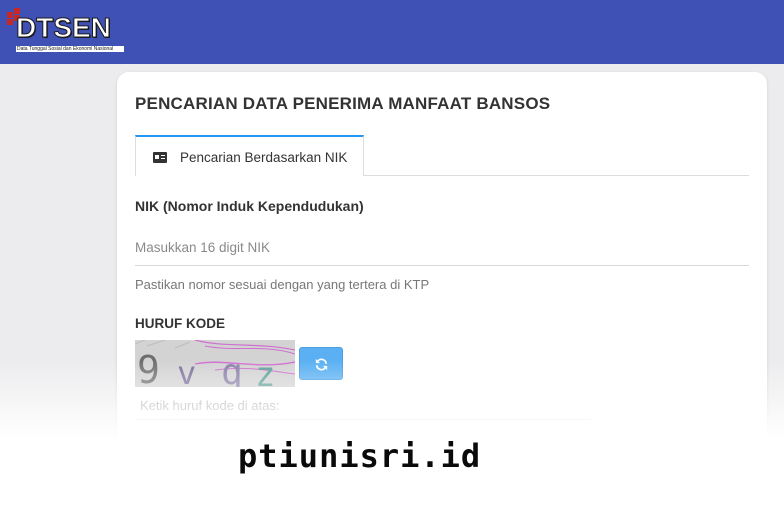 The height and width of the screenshot is (506, 784). Describe the element at coordinates (343, 103) in the screenshot. I see `page-title: PENCARIAN DATA PENERIMA MANFAAT BANSOS` at that location.